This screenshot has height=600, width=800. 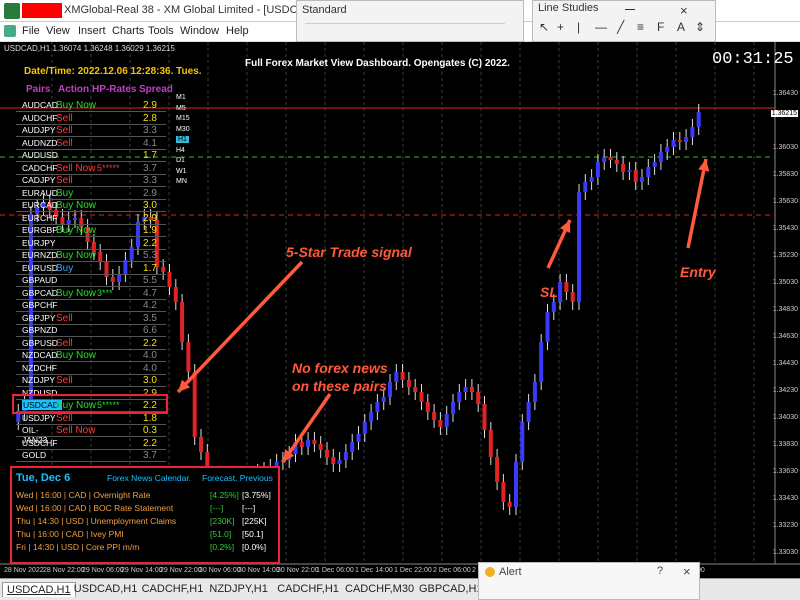 I want to click on pair-action: Buy Now, so click(x=76, y=293).